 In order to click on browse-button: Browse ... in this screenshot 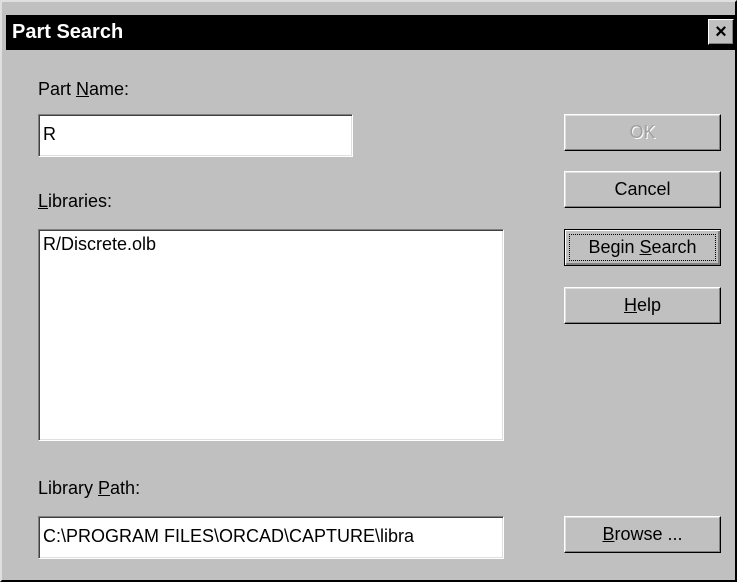, I will do `click(642, 534)`.